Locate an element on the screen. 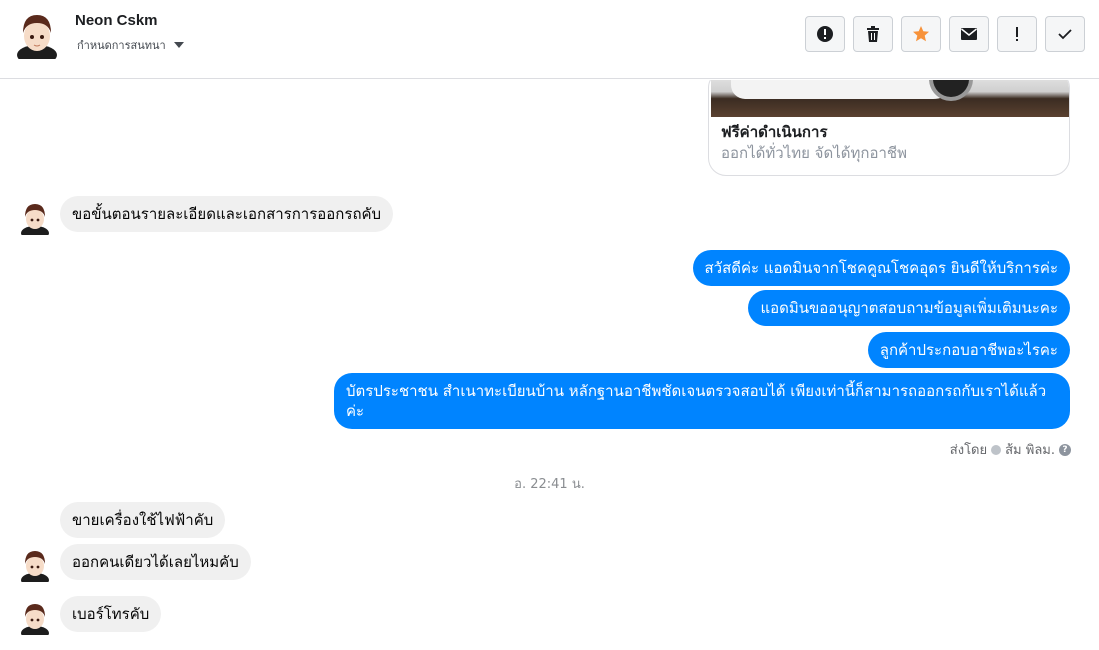  star-icon is located at coordinates (921, 34).